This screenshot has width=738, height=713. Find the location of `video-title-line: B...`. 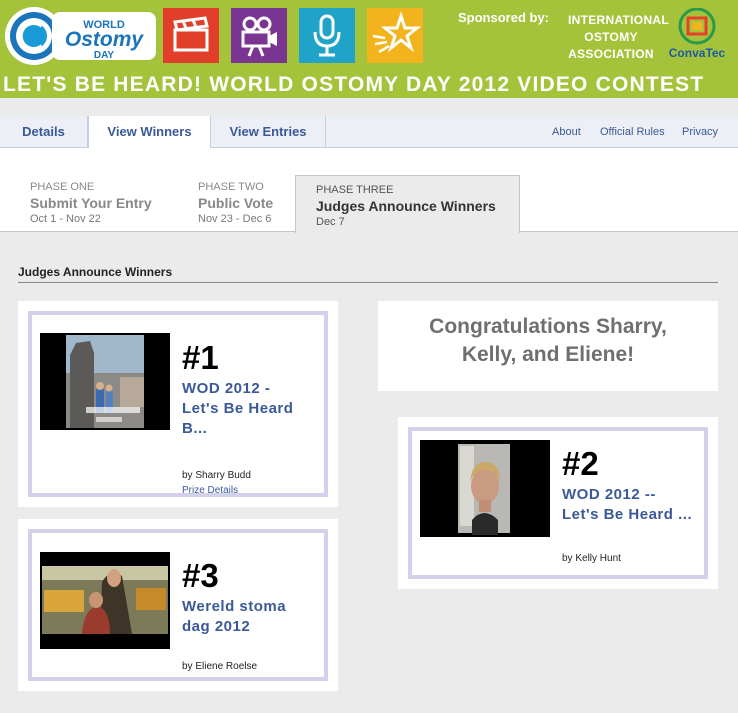

video-title-line: B... is located at coordinates (195, 428).